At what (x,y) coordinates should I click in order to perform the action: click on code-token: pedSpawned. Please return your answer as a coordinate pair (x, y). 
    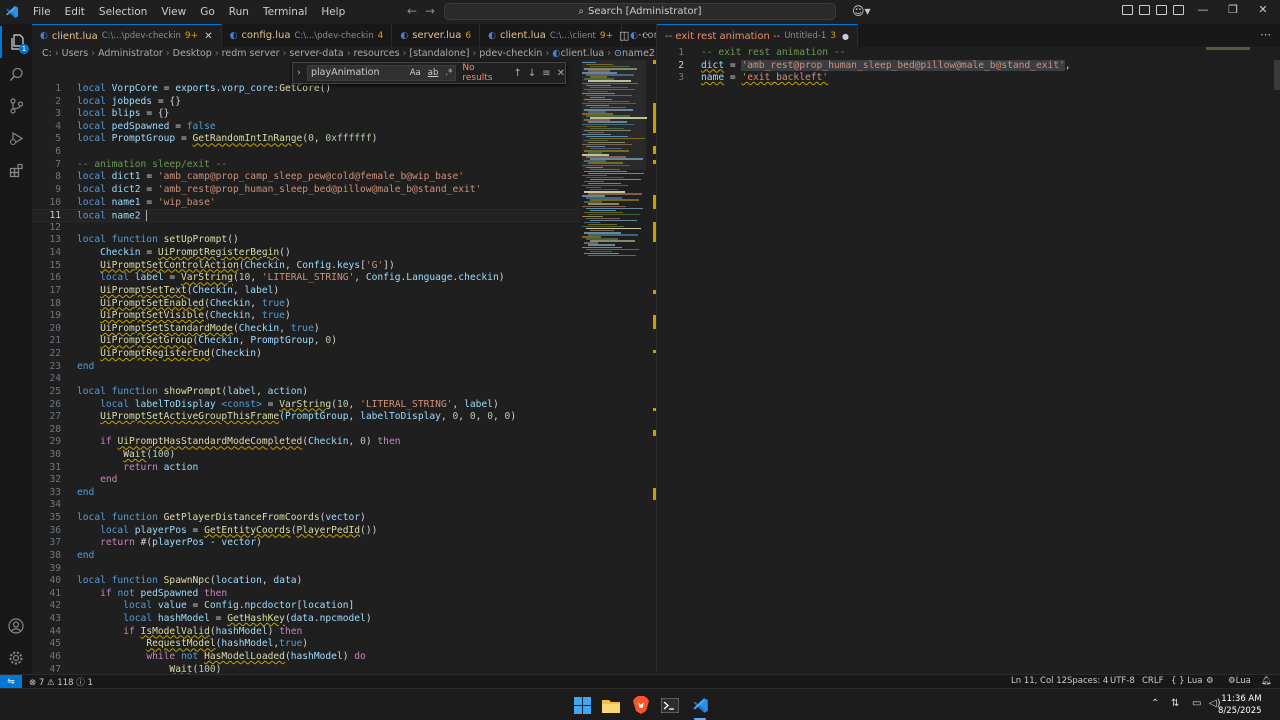
    Looking at the image, I should click on (140, 126).